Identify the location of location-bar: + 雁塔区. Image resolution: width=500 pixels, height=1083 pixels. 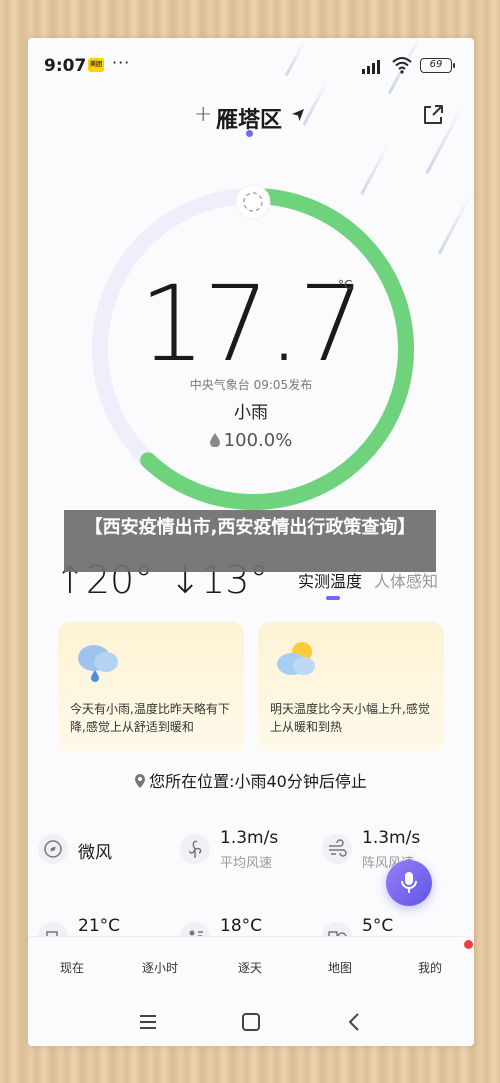
(251, 120).